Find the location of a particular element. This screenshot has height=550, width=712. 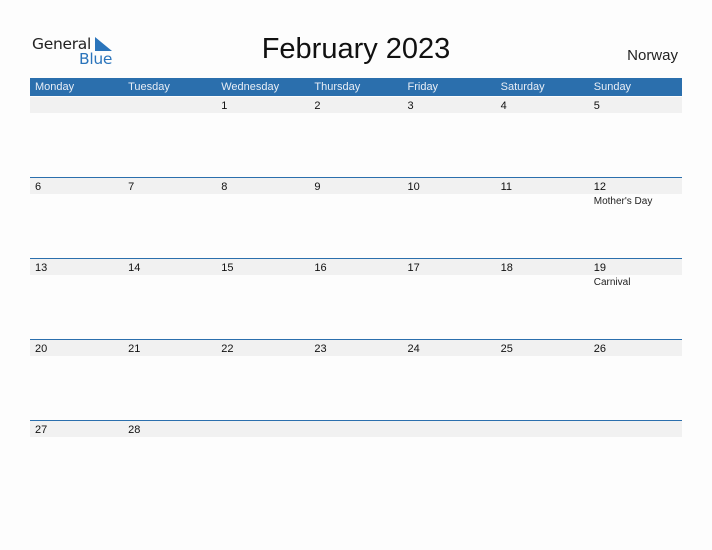

day-number: 20 is located at coordinates (41, 349).